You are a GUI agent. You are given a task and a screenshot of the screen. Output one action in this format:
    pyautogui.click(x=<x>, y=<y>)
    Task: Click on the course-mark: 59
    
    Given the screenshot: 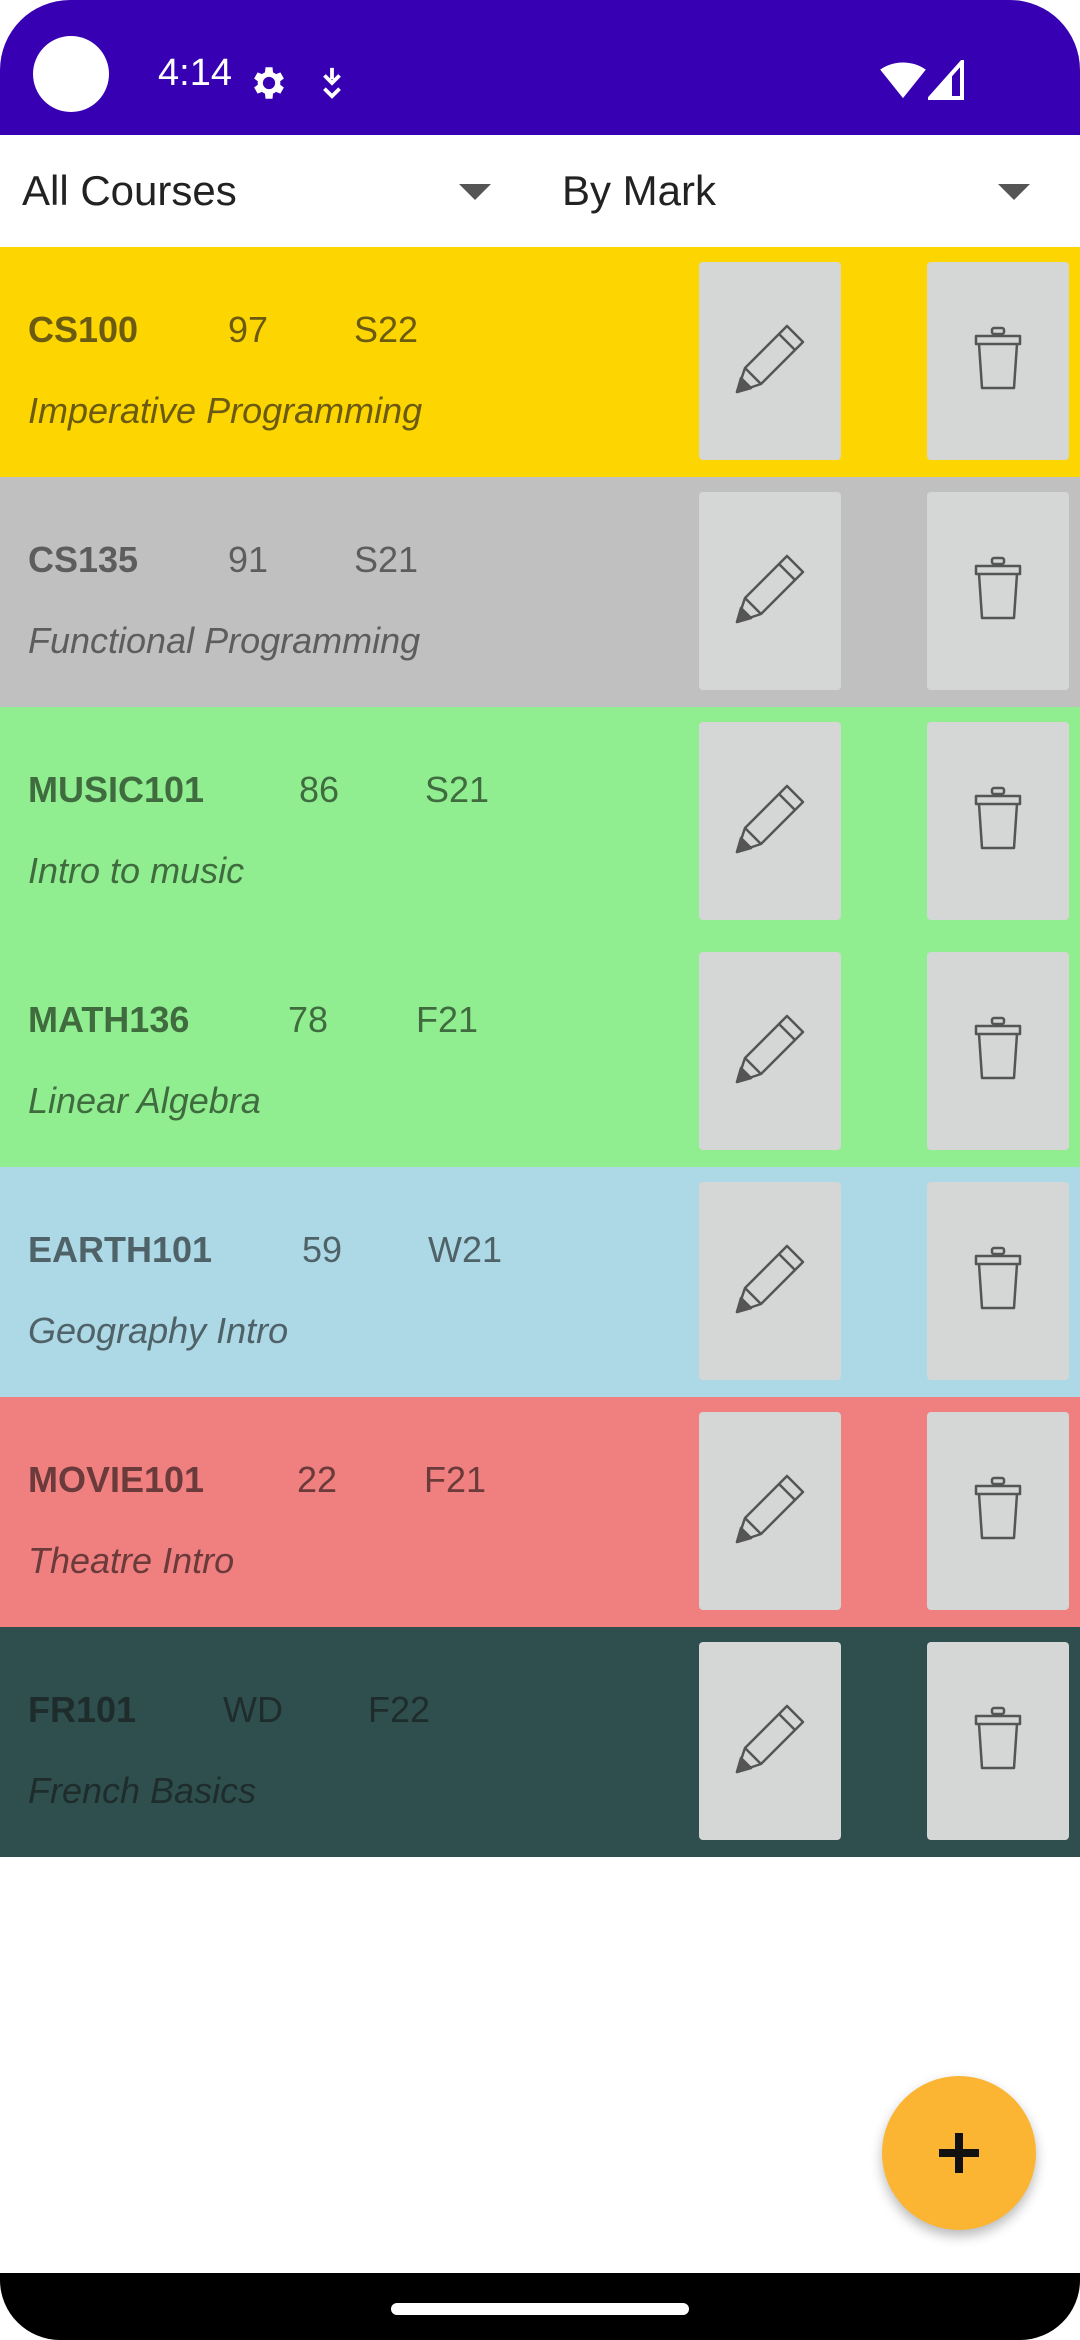 What is the action you would take?
    pyautogui.click(x=322, y=1249)
    